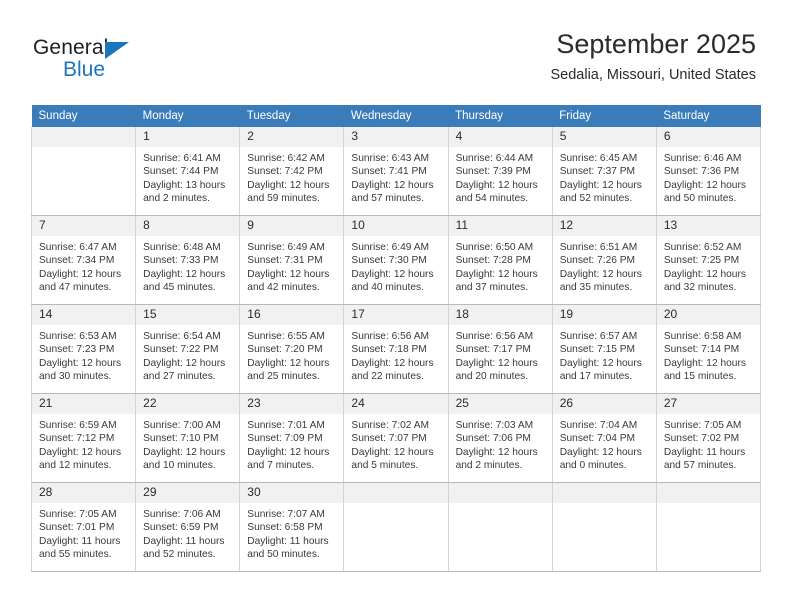 This screenshot has width=792, height=612. What do you see at coordinates (597, 261) in the screenshot?
I see `sunset-text: Sunset: 7:26 PM` at bounding box center [597, 261].